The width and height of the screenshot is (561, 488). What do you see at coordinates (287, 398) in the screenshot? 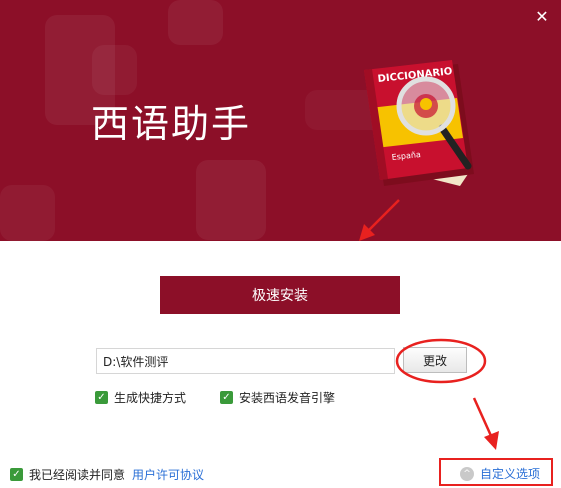
I see `option-pronunciation-label: 安装西语发音引擎` at bounding box center [287, 398].